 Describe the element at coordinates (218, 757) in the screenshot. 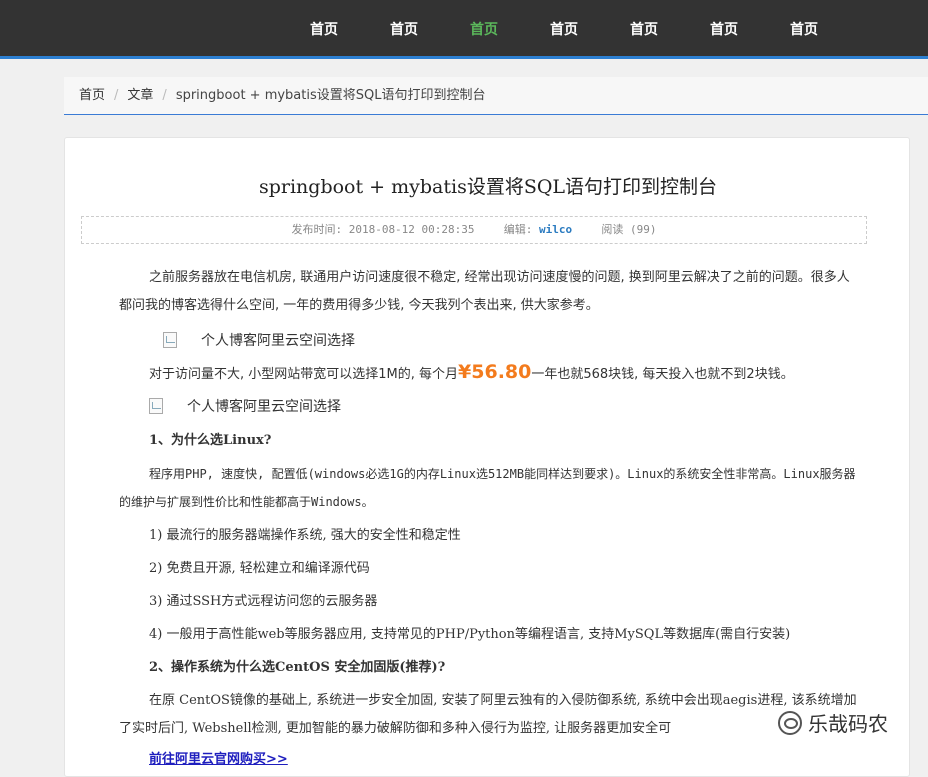

I see `buy-aliyun-link: 前往阿里云官网购买>>` at that location.